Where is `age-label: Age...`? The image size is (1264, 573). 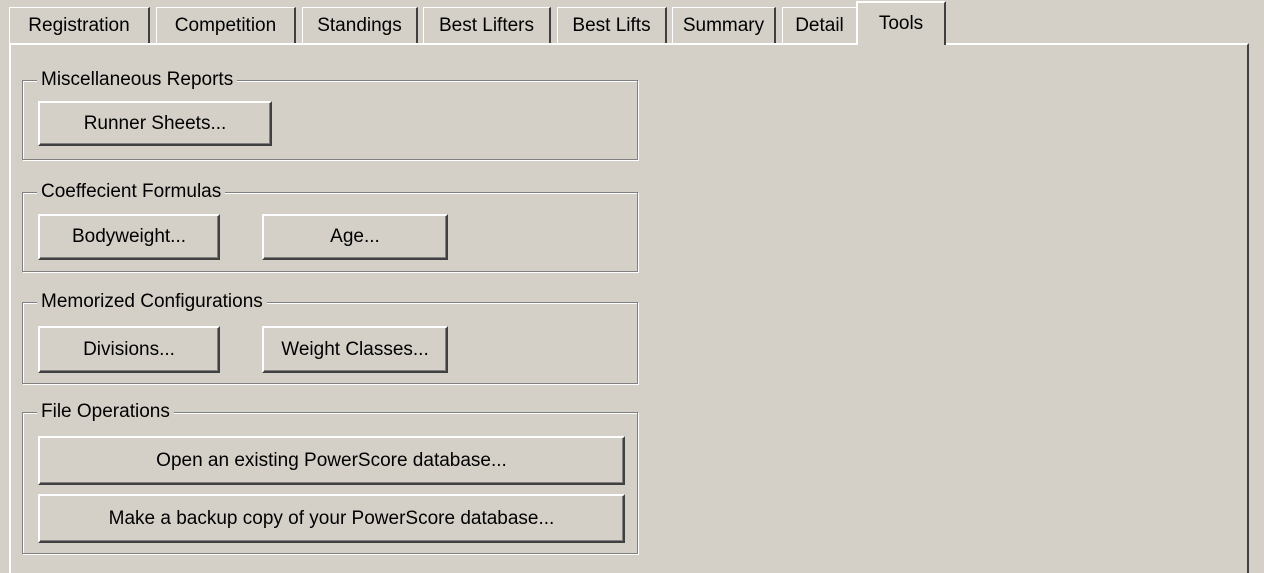
age-label: Age... is located at coordinates (355, 236).